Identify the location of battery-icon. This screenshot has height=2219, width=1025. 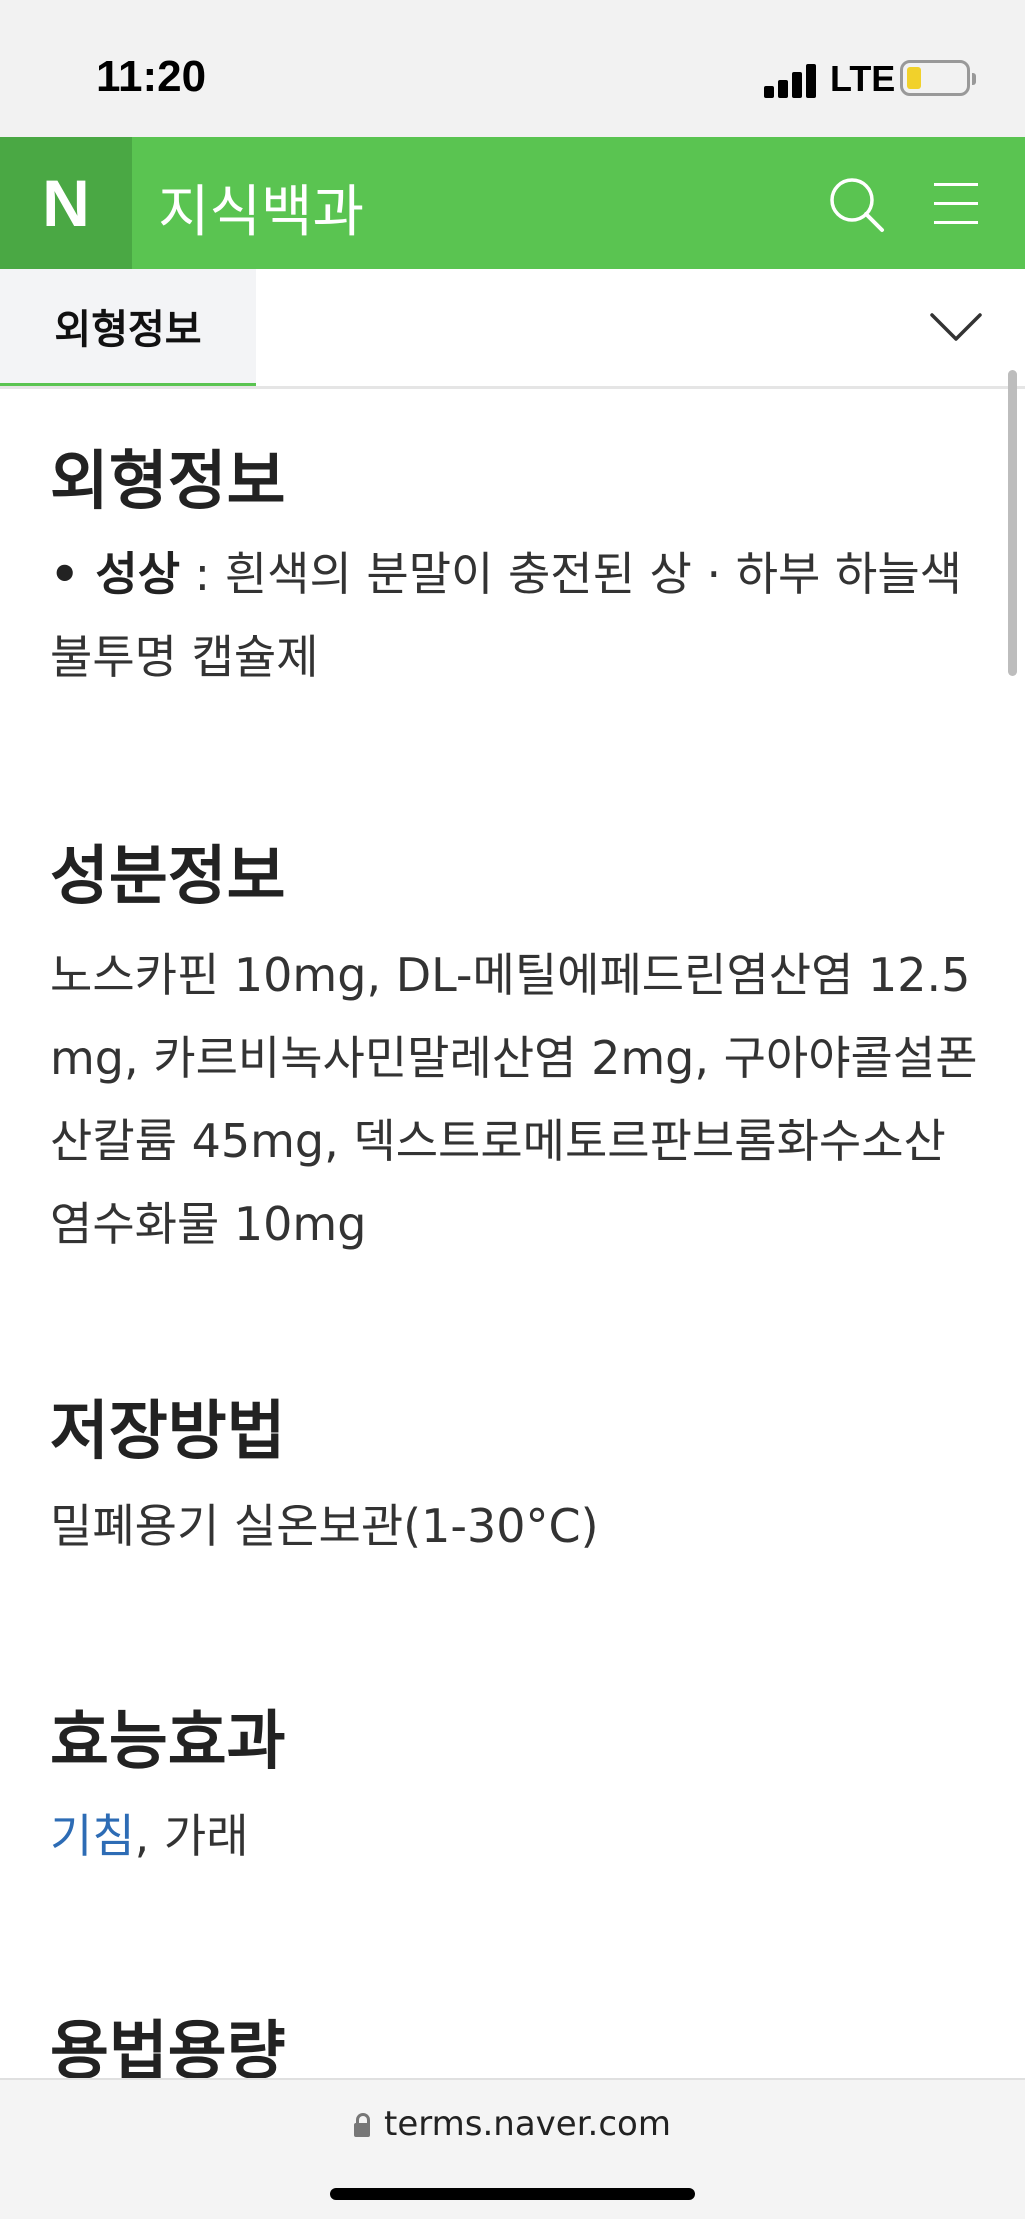
(938, 78).